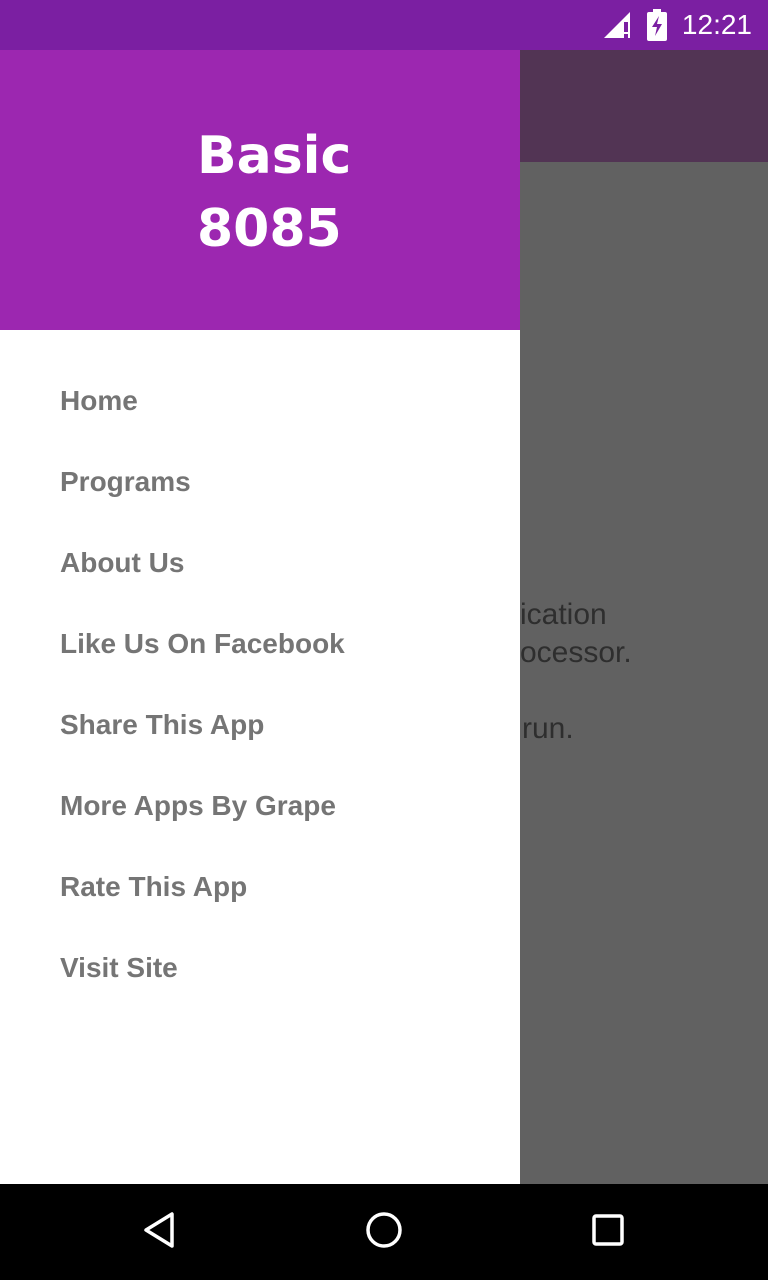 This screenshot has height=1280, width=768. I want to click on menu-item-programs: Programs, so click(260, 481).